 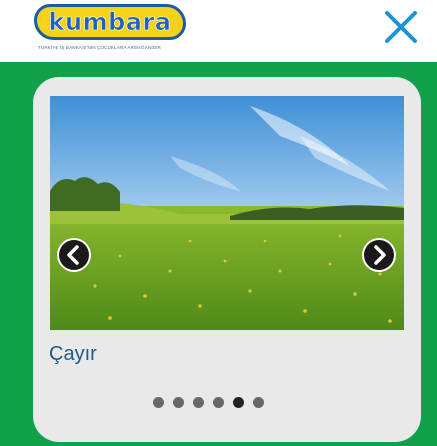 I want to click on previous-slide-button, so click(x=74, y=255).